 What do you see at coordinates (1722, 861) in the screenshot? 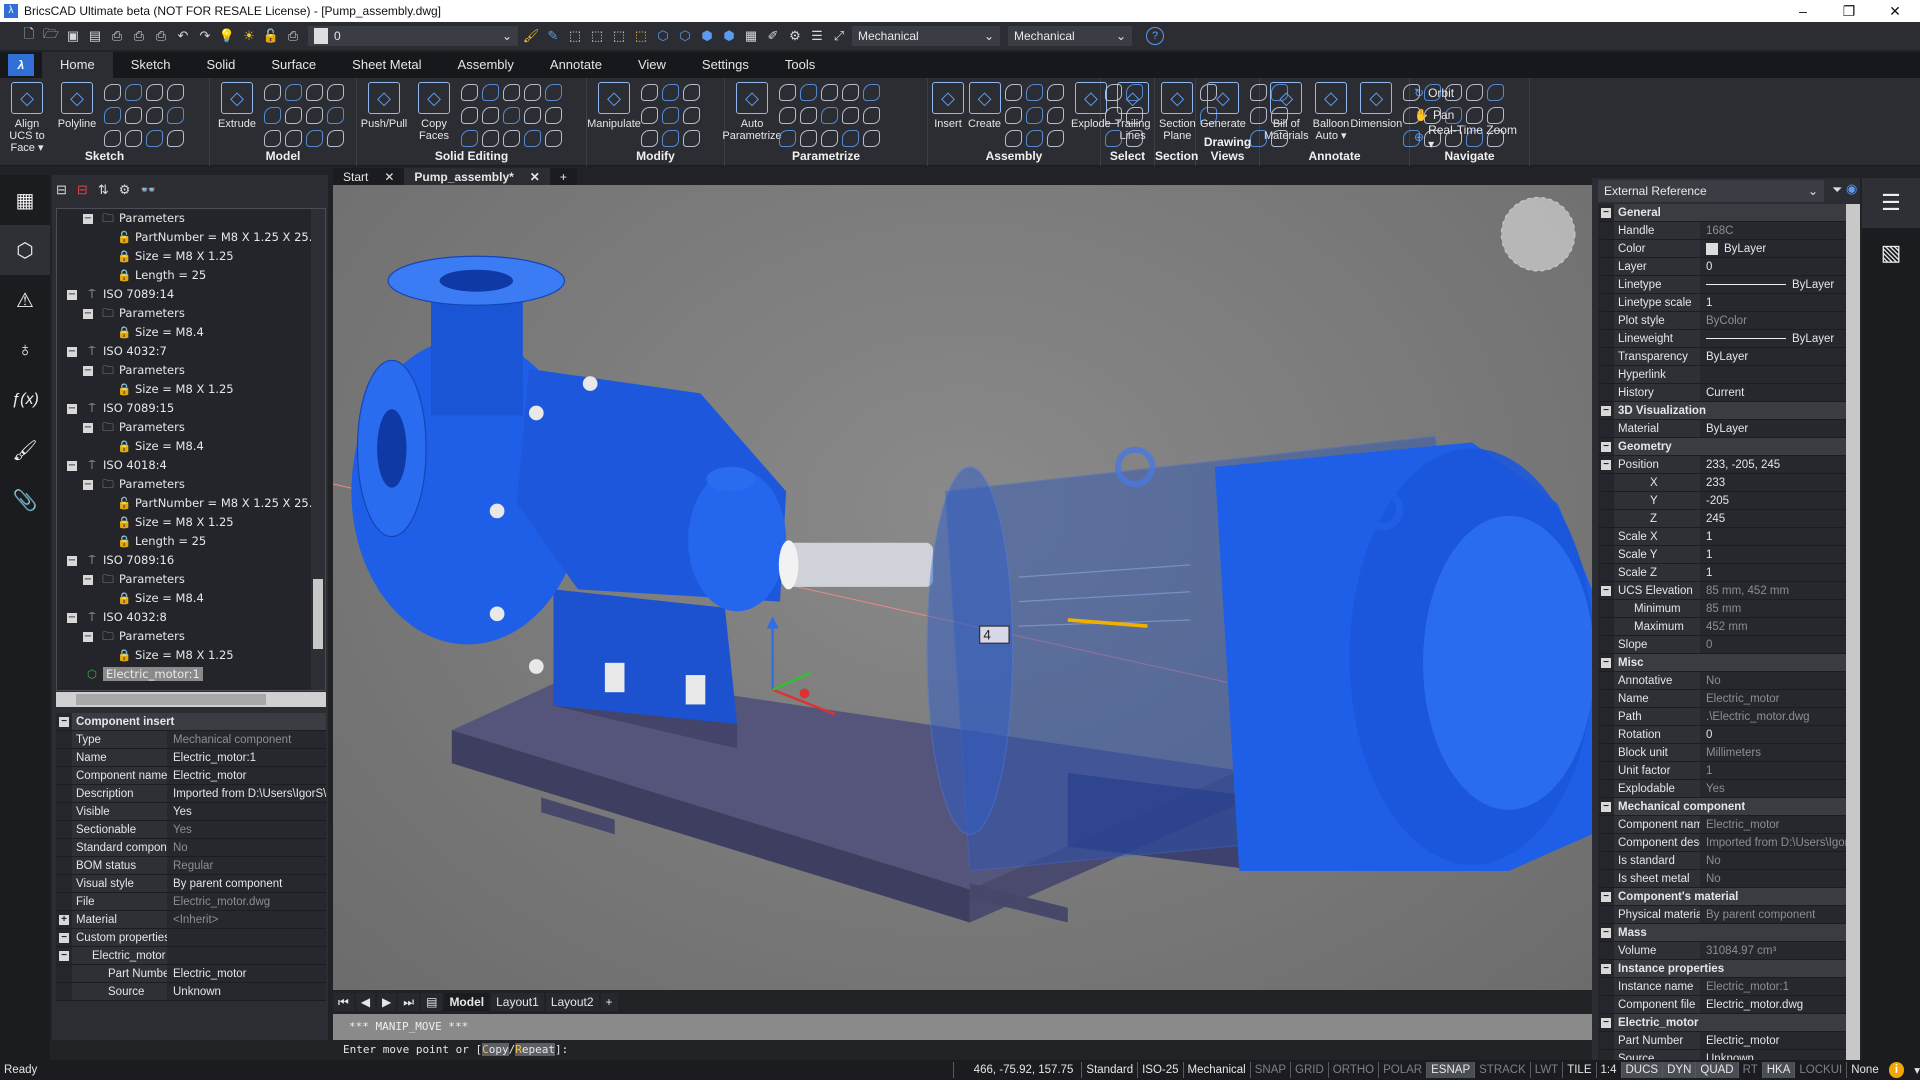
I see `property-row: Is standard No` at bounding box center [1722, 861].